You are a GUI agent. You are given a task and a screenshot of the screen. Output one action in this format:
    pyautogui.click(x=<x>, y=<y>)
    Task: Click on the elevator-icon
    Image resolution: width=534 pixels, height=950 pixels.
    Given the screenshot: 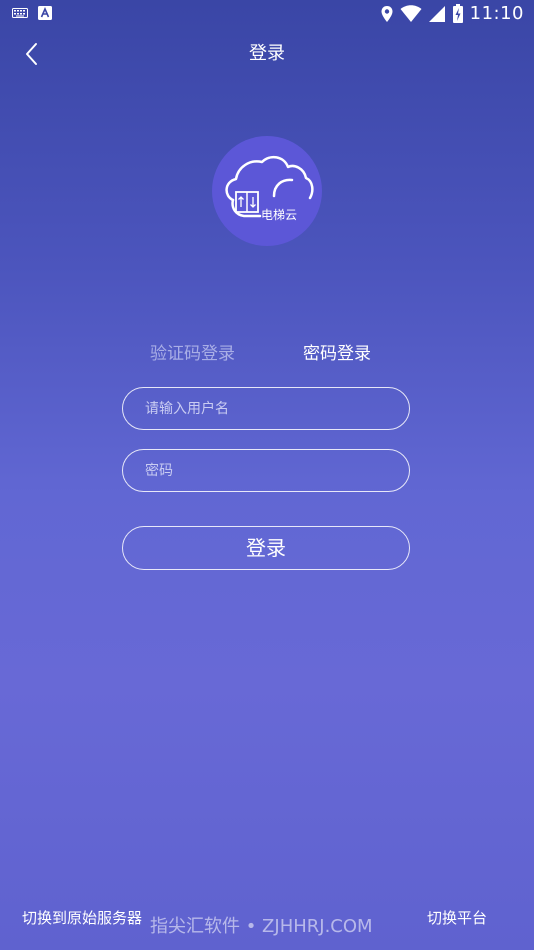 What is the action you would take?
    pyautogui.click(x=247, y=202)
    